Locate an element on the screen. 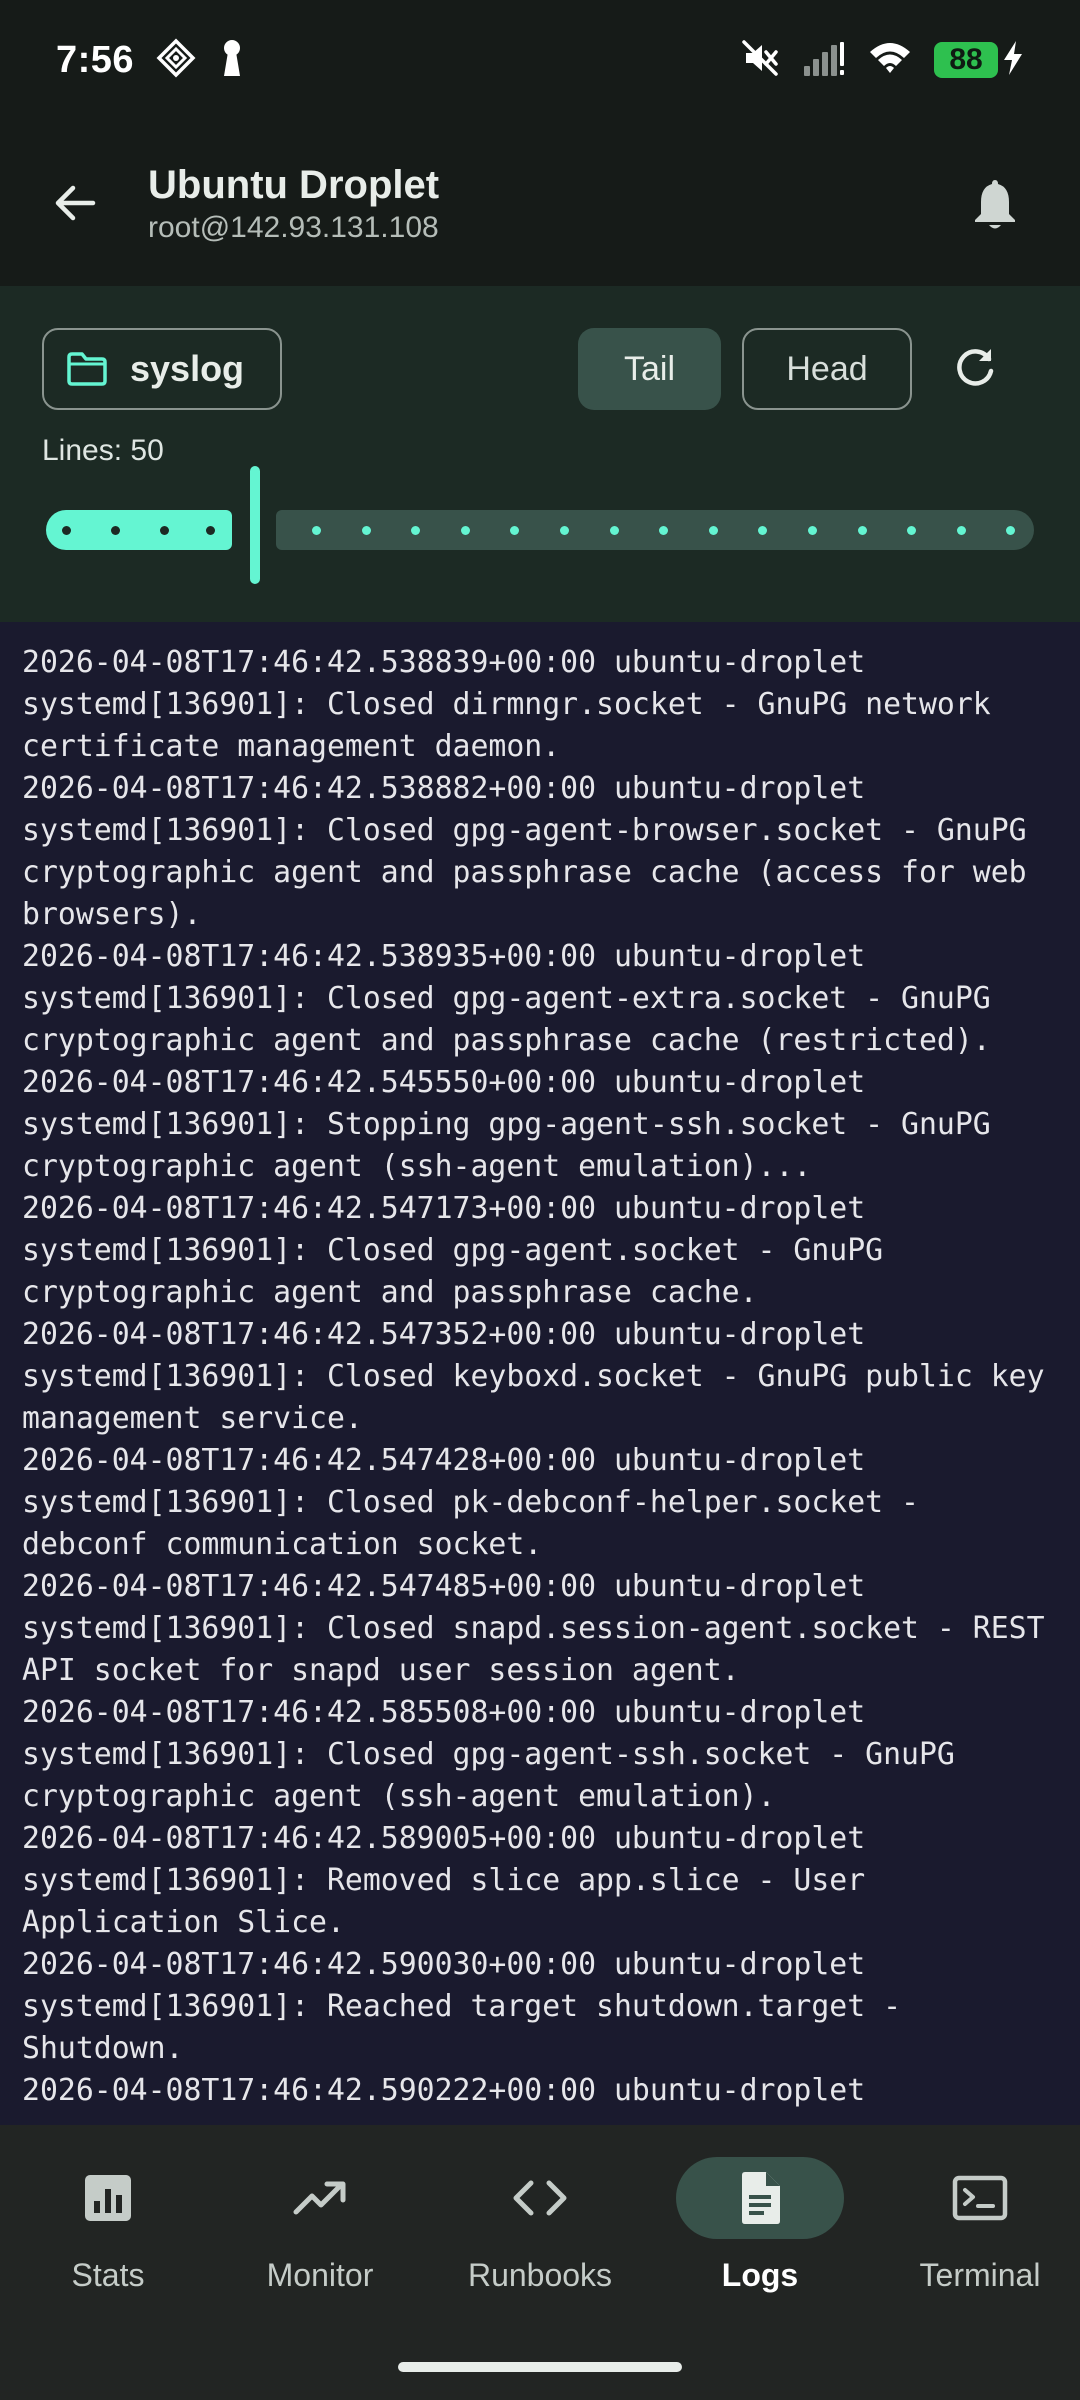  log-file-label: syslog is located at coordinates (187, 368).